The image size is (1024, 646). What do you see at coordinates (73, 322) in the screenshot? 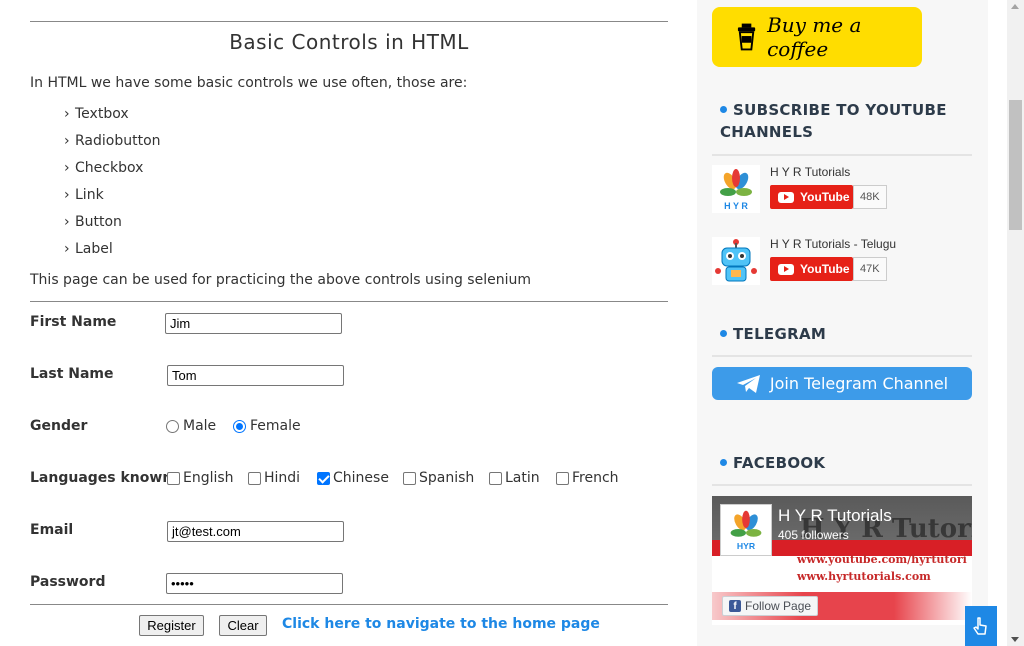
I see `first-name-label: First Name` at bounding box center [73, 322].